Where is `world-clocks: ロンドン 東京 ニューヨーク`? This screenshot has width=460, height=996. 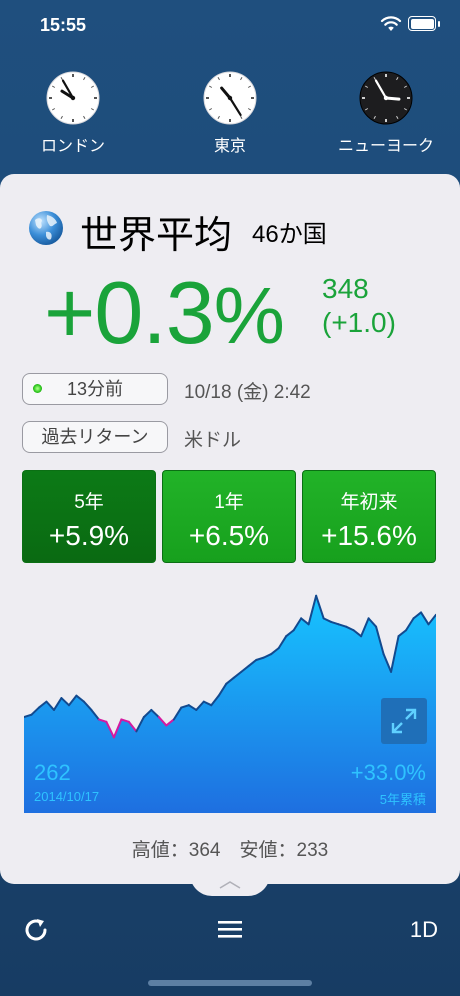
world-clocks: ロンドン 東京 ニューヨーク is located at coordinates (230, 117).